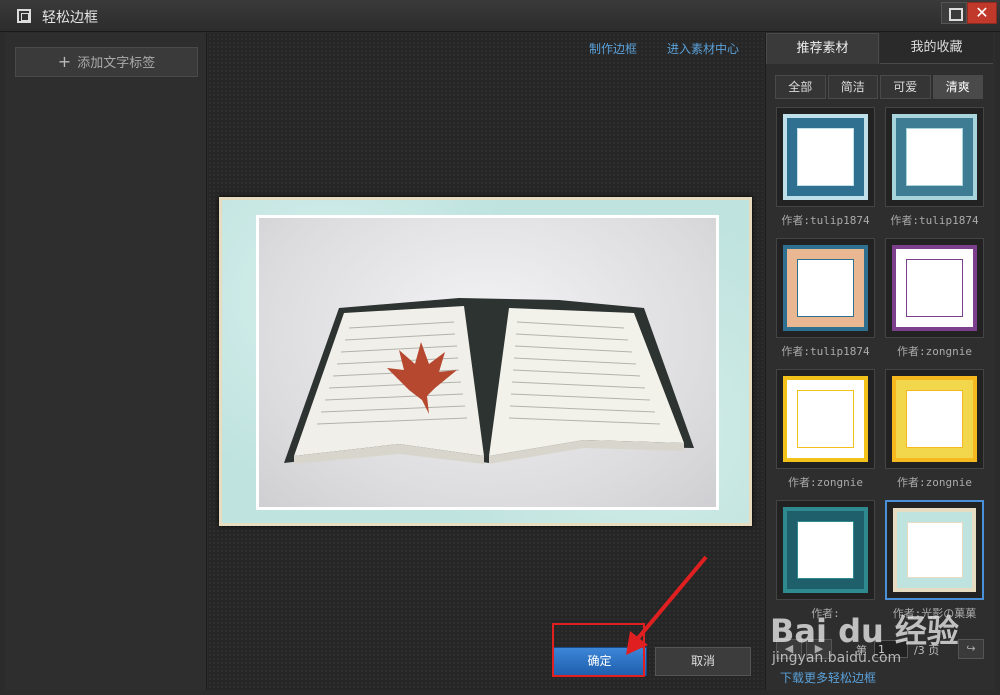 The width and height of the screenshot is (1000, 695). What do you see at coordinates (891, 649) in the screenshot?
I see `page-number-input` at bounding box center [891, 649].